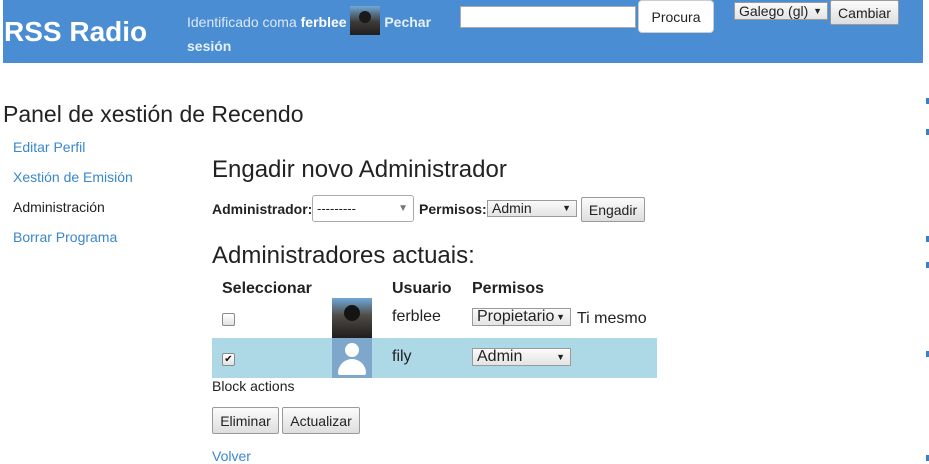 This screenshot has height=464, width=929. I want to click on page-title: Panel de xestión de Recendo, so click(153, 114).